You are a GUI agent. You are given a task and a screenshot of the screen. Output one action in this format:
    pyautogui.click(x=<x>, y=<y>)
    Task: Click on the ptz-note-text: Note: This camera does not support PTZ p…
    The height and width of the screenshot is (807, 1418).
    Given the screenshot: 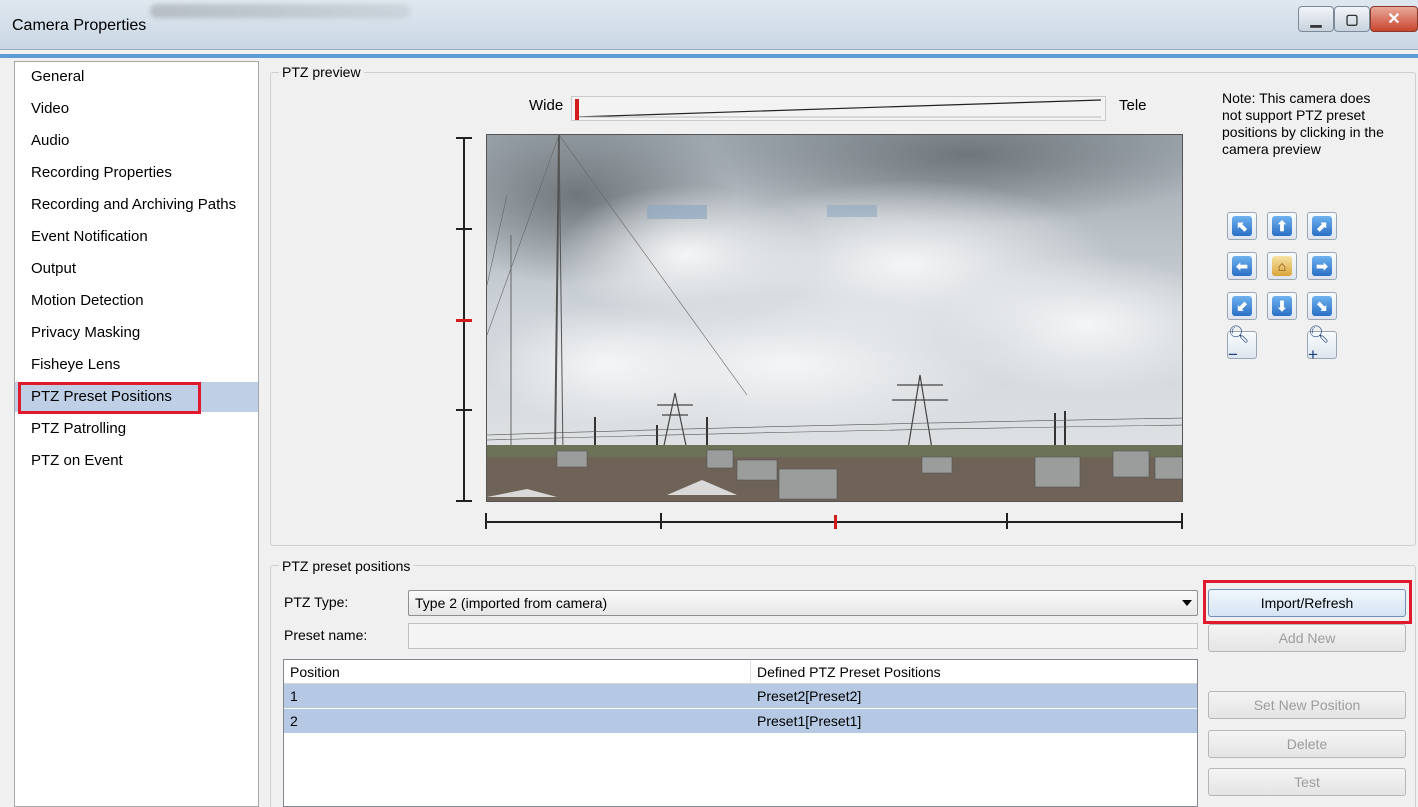 What is the action you would take?
    pyautogui.click(x=1303, y=123)
    